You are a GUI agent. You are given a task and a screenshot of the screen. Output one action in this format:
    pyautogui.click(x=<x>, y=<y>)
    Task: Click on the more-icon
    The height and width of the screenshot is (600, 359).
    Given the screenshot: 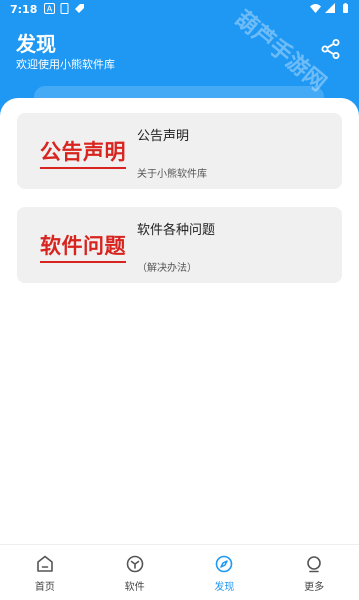 What is the action you would take?
    pyautogui.click(x=314, y=564)
    